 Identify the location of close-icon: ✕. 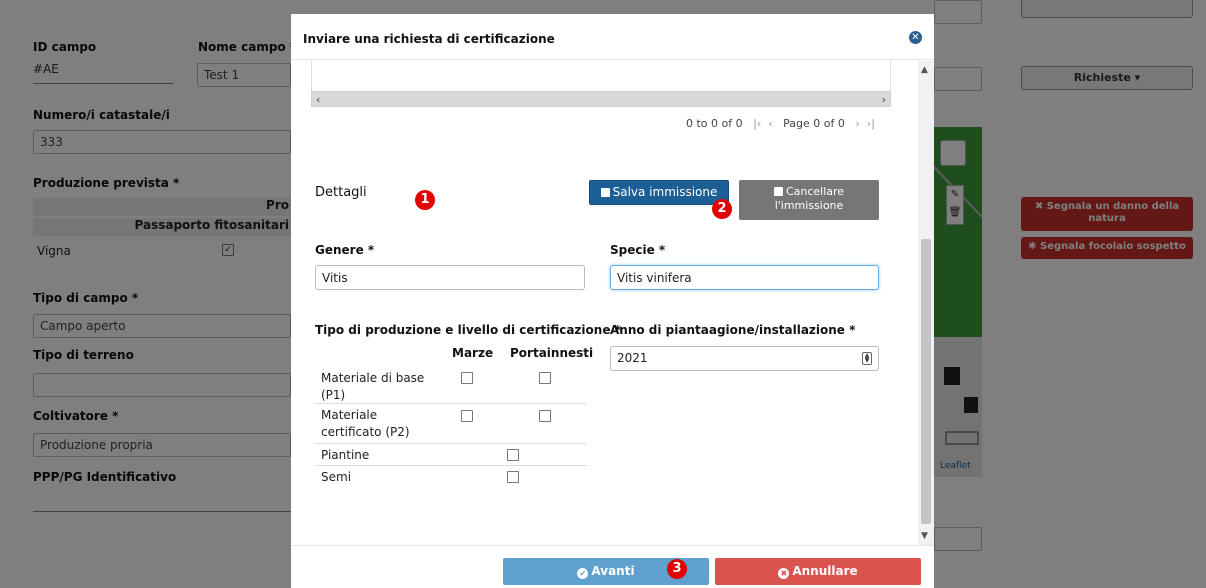
(915, 37).